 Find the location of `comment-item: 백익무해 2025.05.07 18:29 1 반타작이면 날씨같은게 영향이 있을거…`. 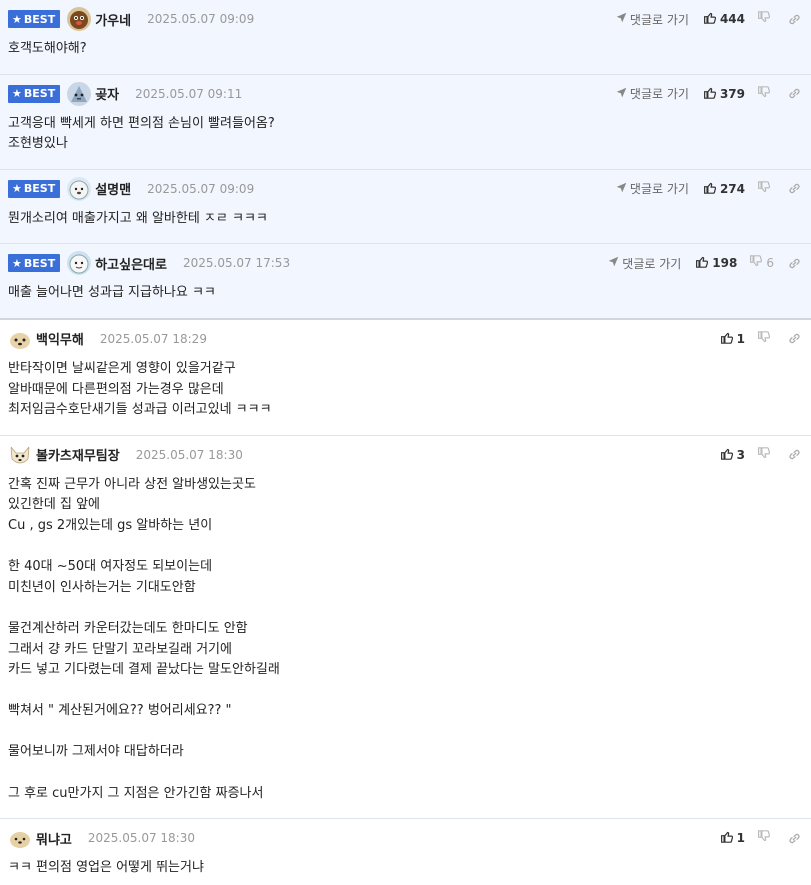

comment-item: 백익무해 2025.05.07 18:29 1 반타작이면 날씨같은게 영향이 있을거… is located at coordinates (405, 378).